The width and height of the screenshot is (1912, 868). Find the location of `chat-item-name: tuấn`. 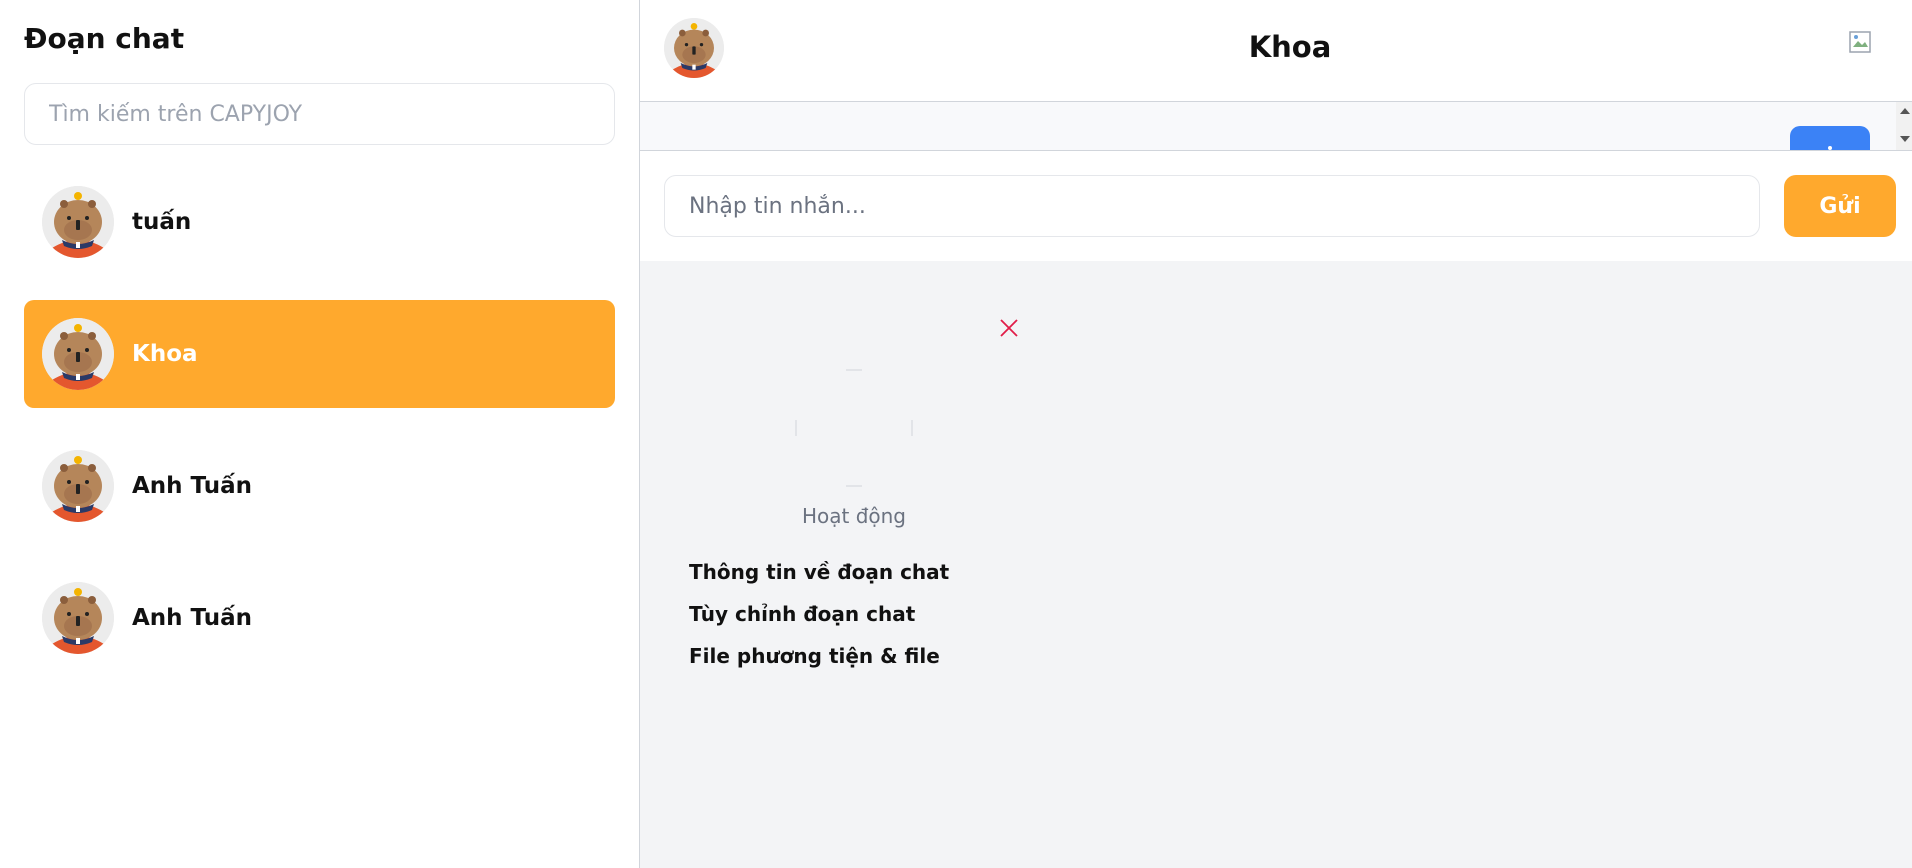

chat-item-name: tuấn is located at coordinates (162, 222).